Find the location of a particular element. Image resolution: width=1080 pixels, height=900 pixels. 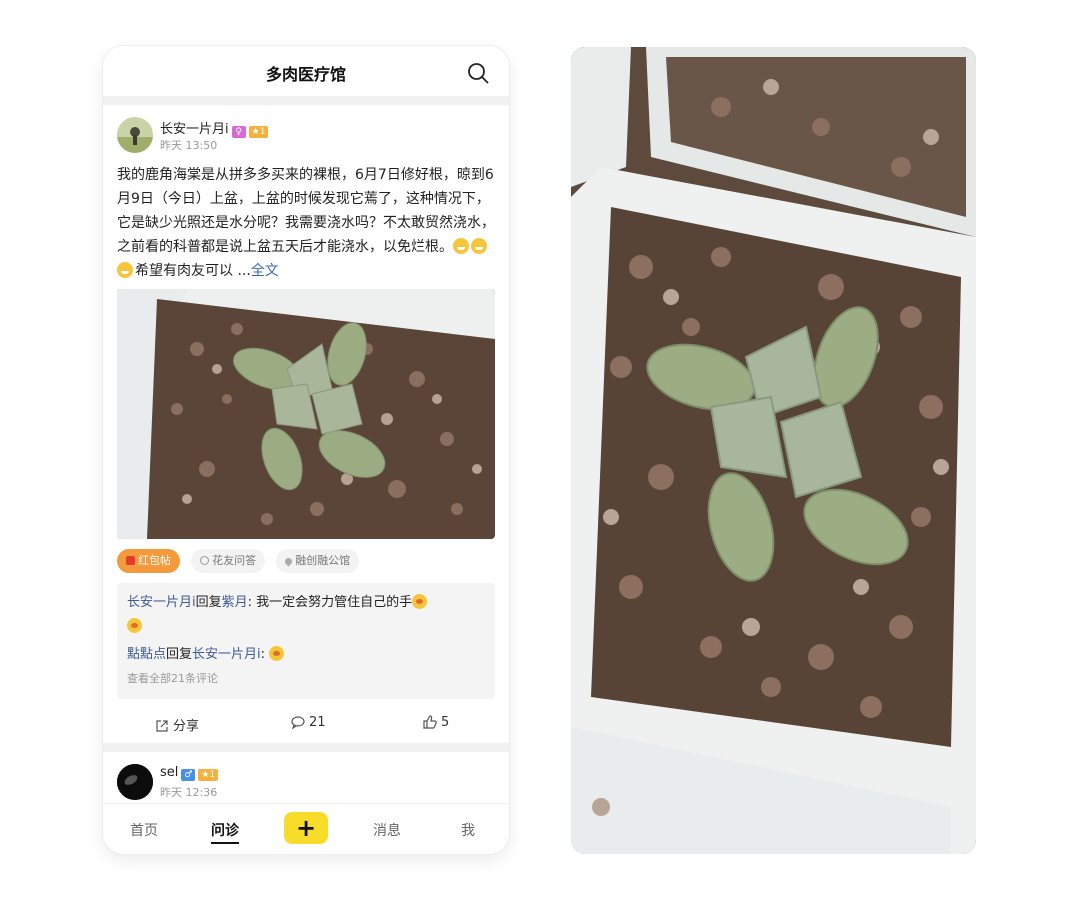

gender-badge-icon: ♂ is located at coordinates (188, 775).